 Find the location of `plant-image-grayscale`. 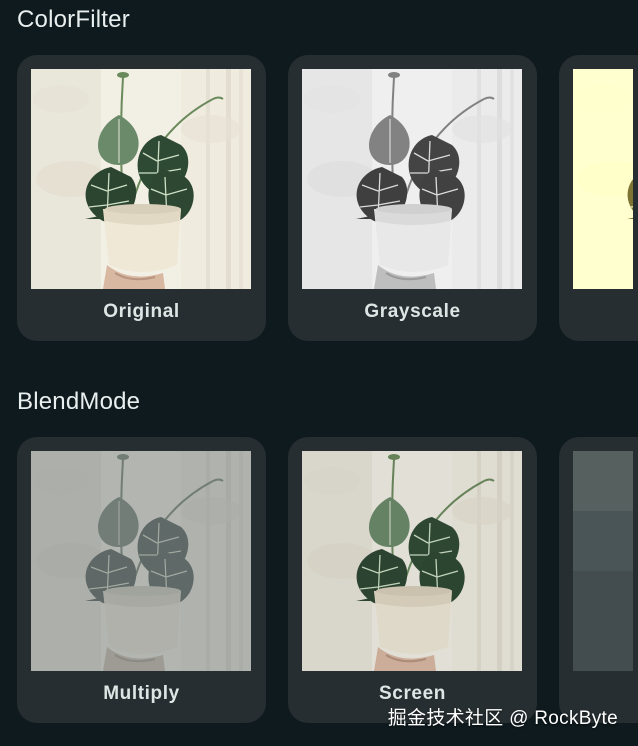

plant-image-grayscale is located at coordinates (412, 179).